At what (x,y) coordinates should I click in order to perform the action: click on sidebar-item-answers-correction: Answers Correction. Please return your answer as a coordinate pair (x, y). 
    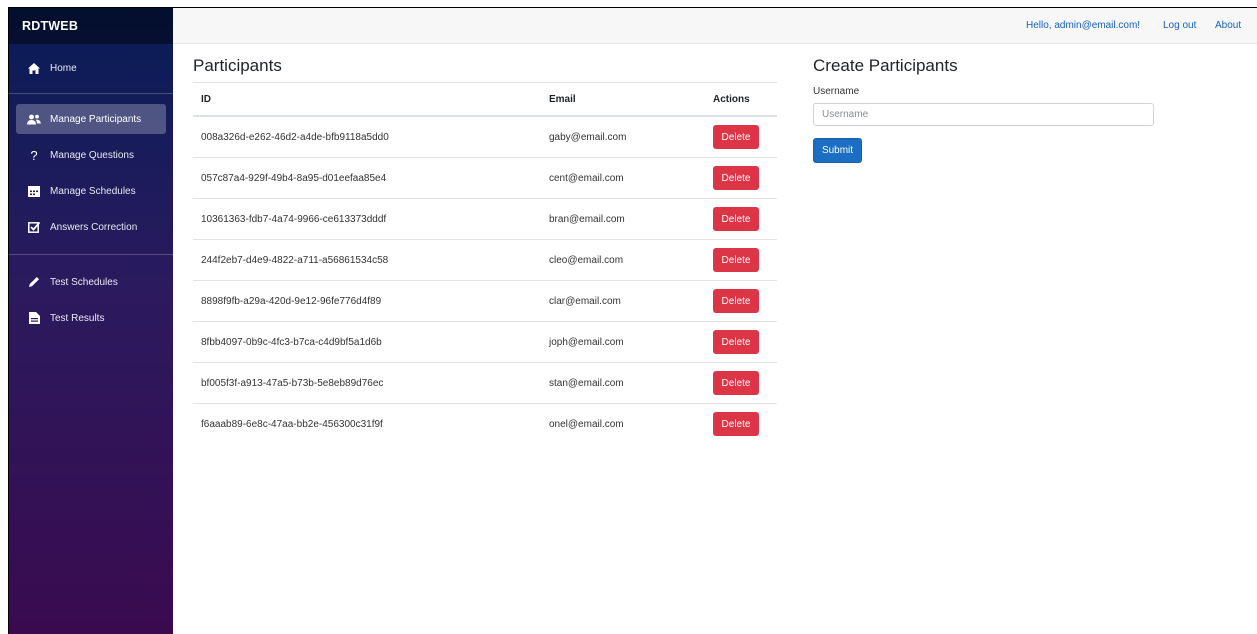
    Looking at the image, I should click on (91, 227).